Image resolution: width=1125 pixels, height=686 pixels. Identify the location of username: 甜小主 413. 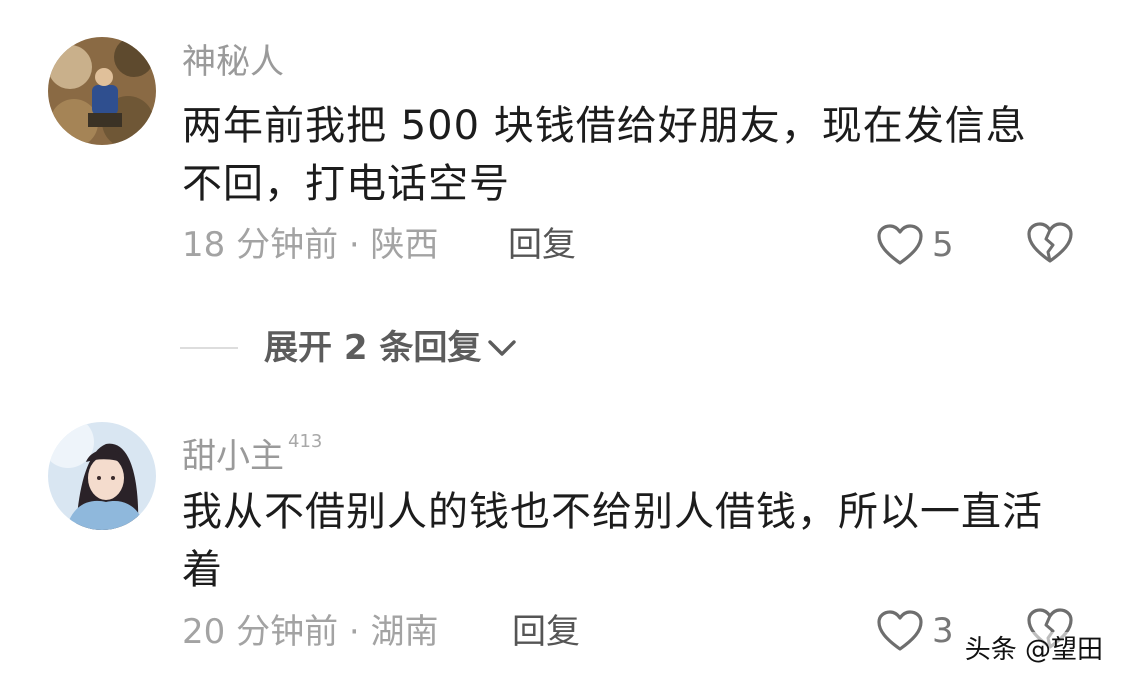
(252, 453).